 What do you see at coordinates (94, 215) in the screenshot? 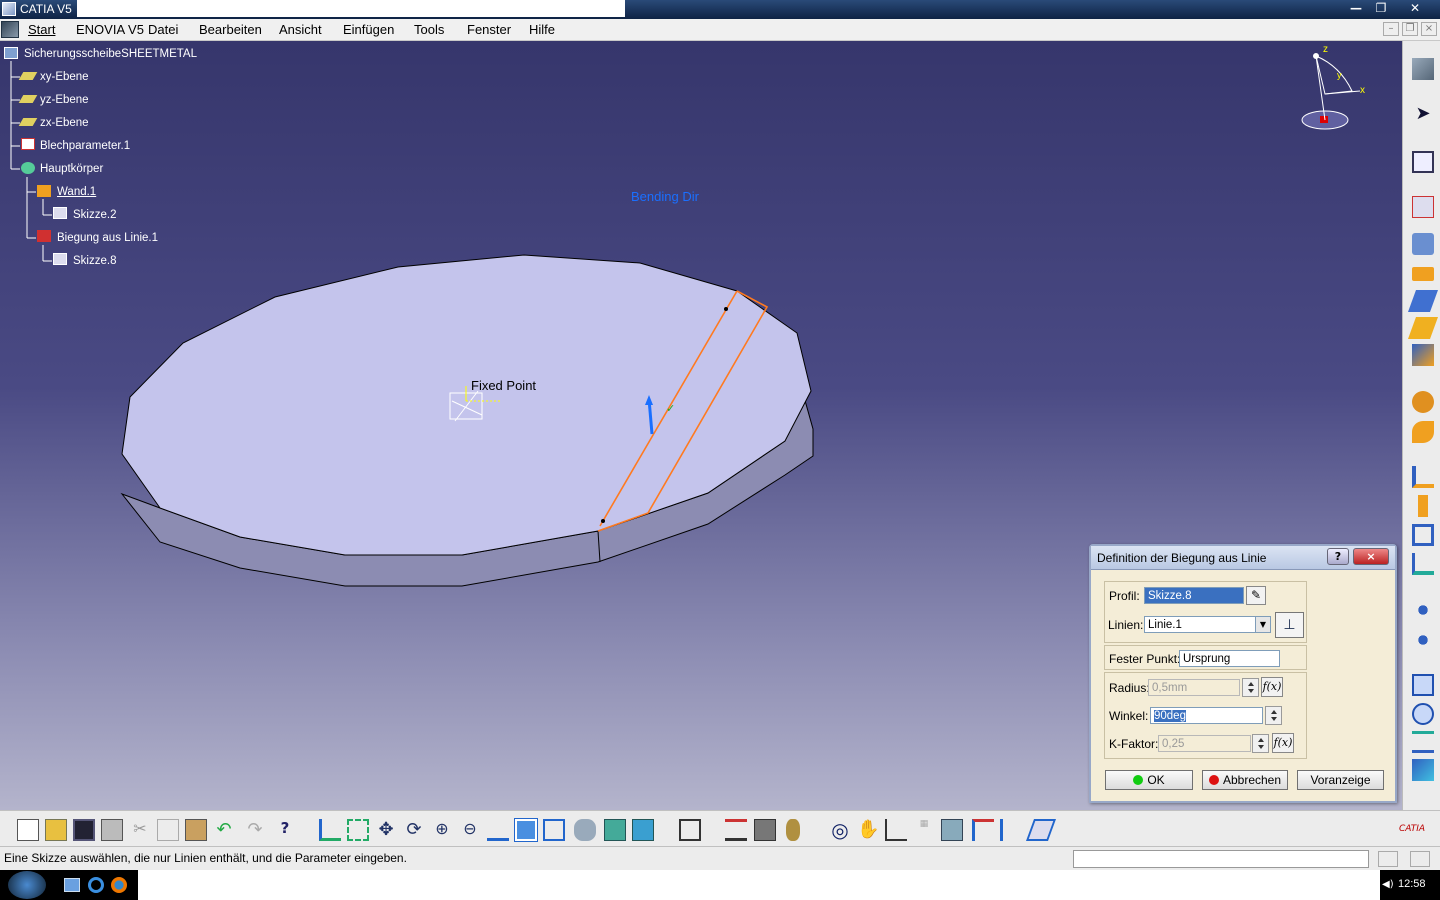
I see `tree-node-sketch-2: Skizze.2` at bounding box center [94, 215].